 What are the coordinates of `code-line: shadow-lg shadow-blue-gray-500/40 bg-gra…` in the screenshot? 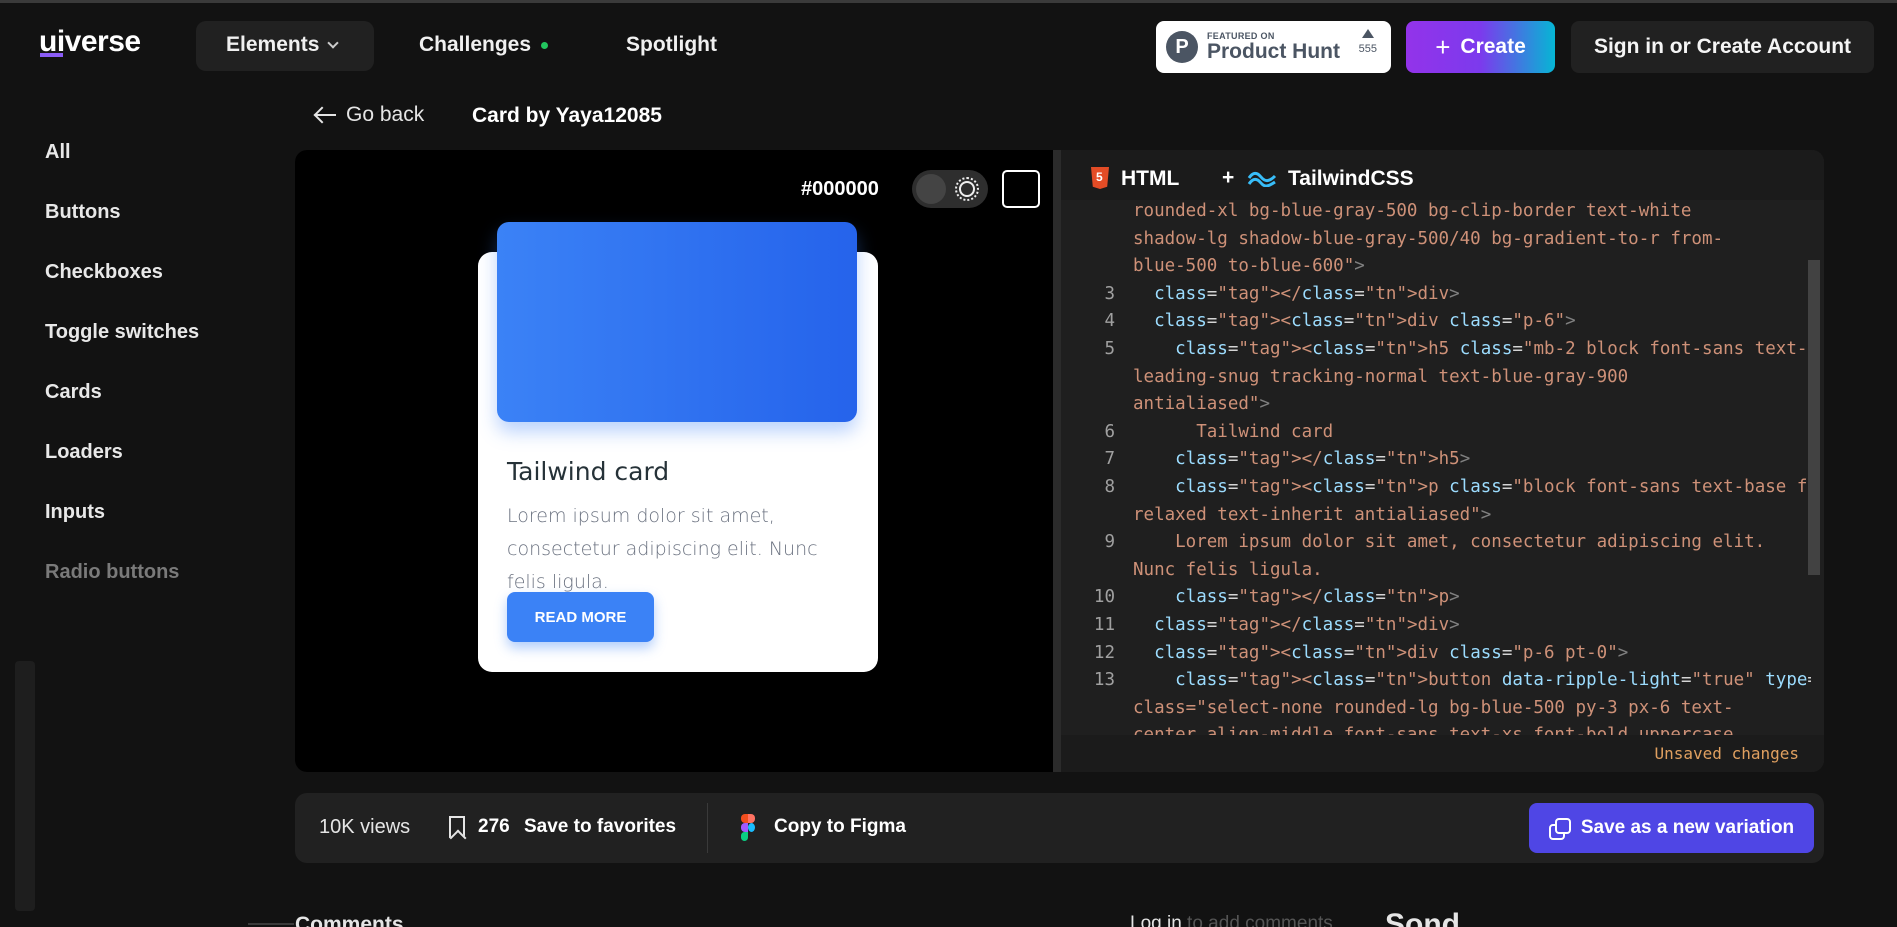 It's located at (1436, 242).